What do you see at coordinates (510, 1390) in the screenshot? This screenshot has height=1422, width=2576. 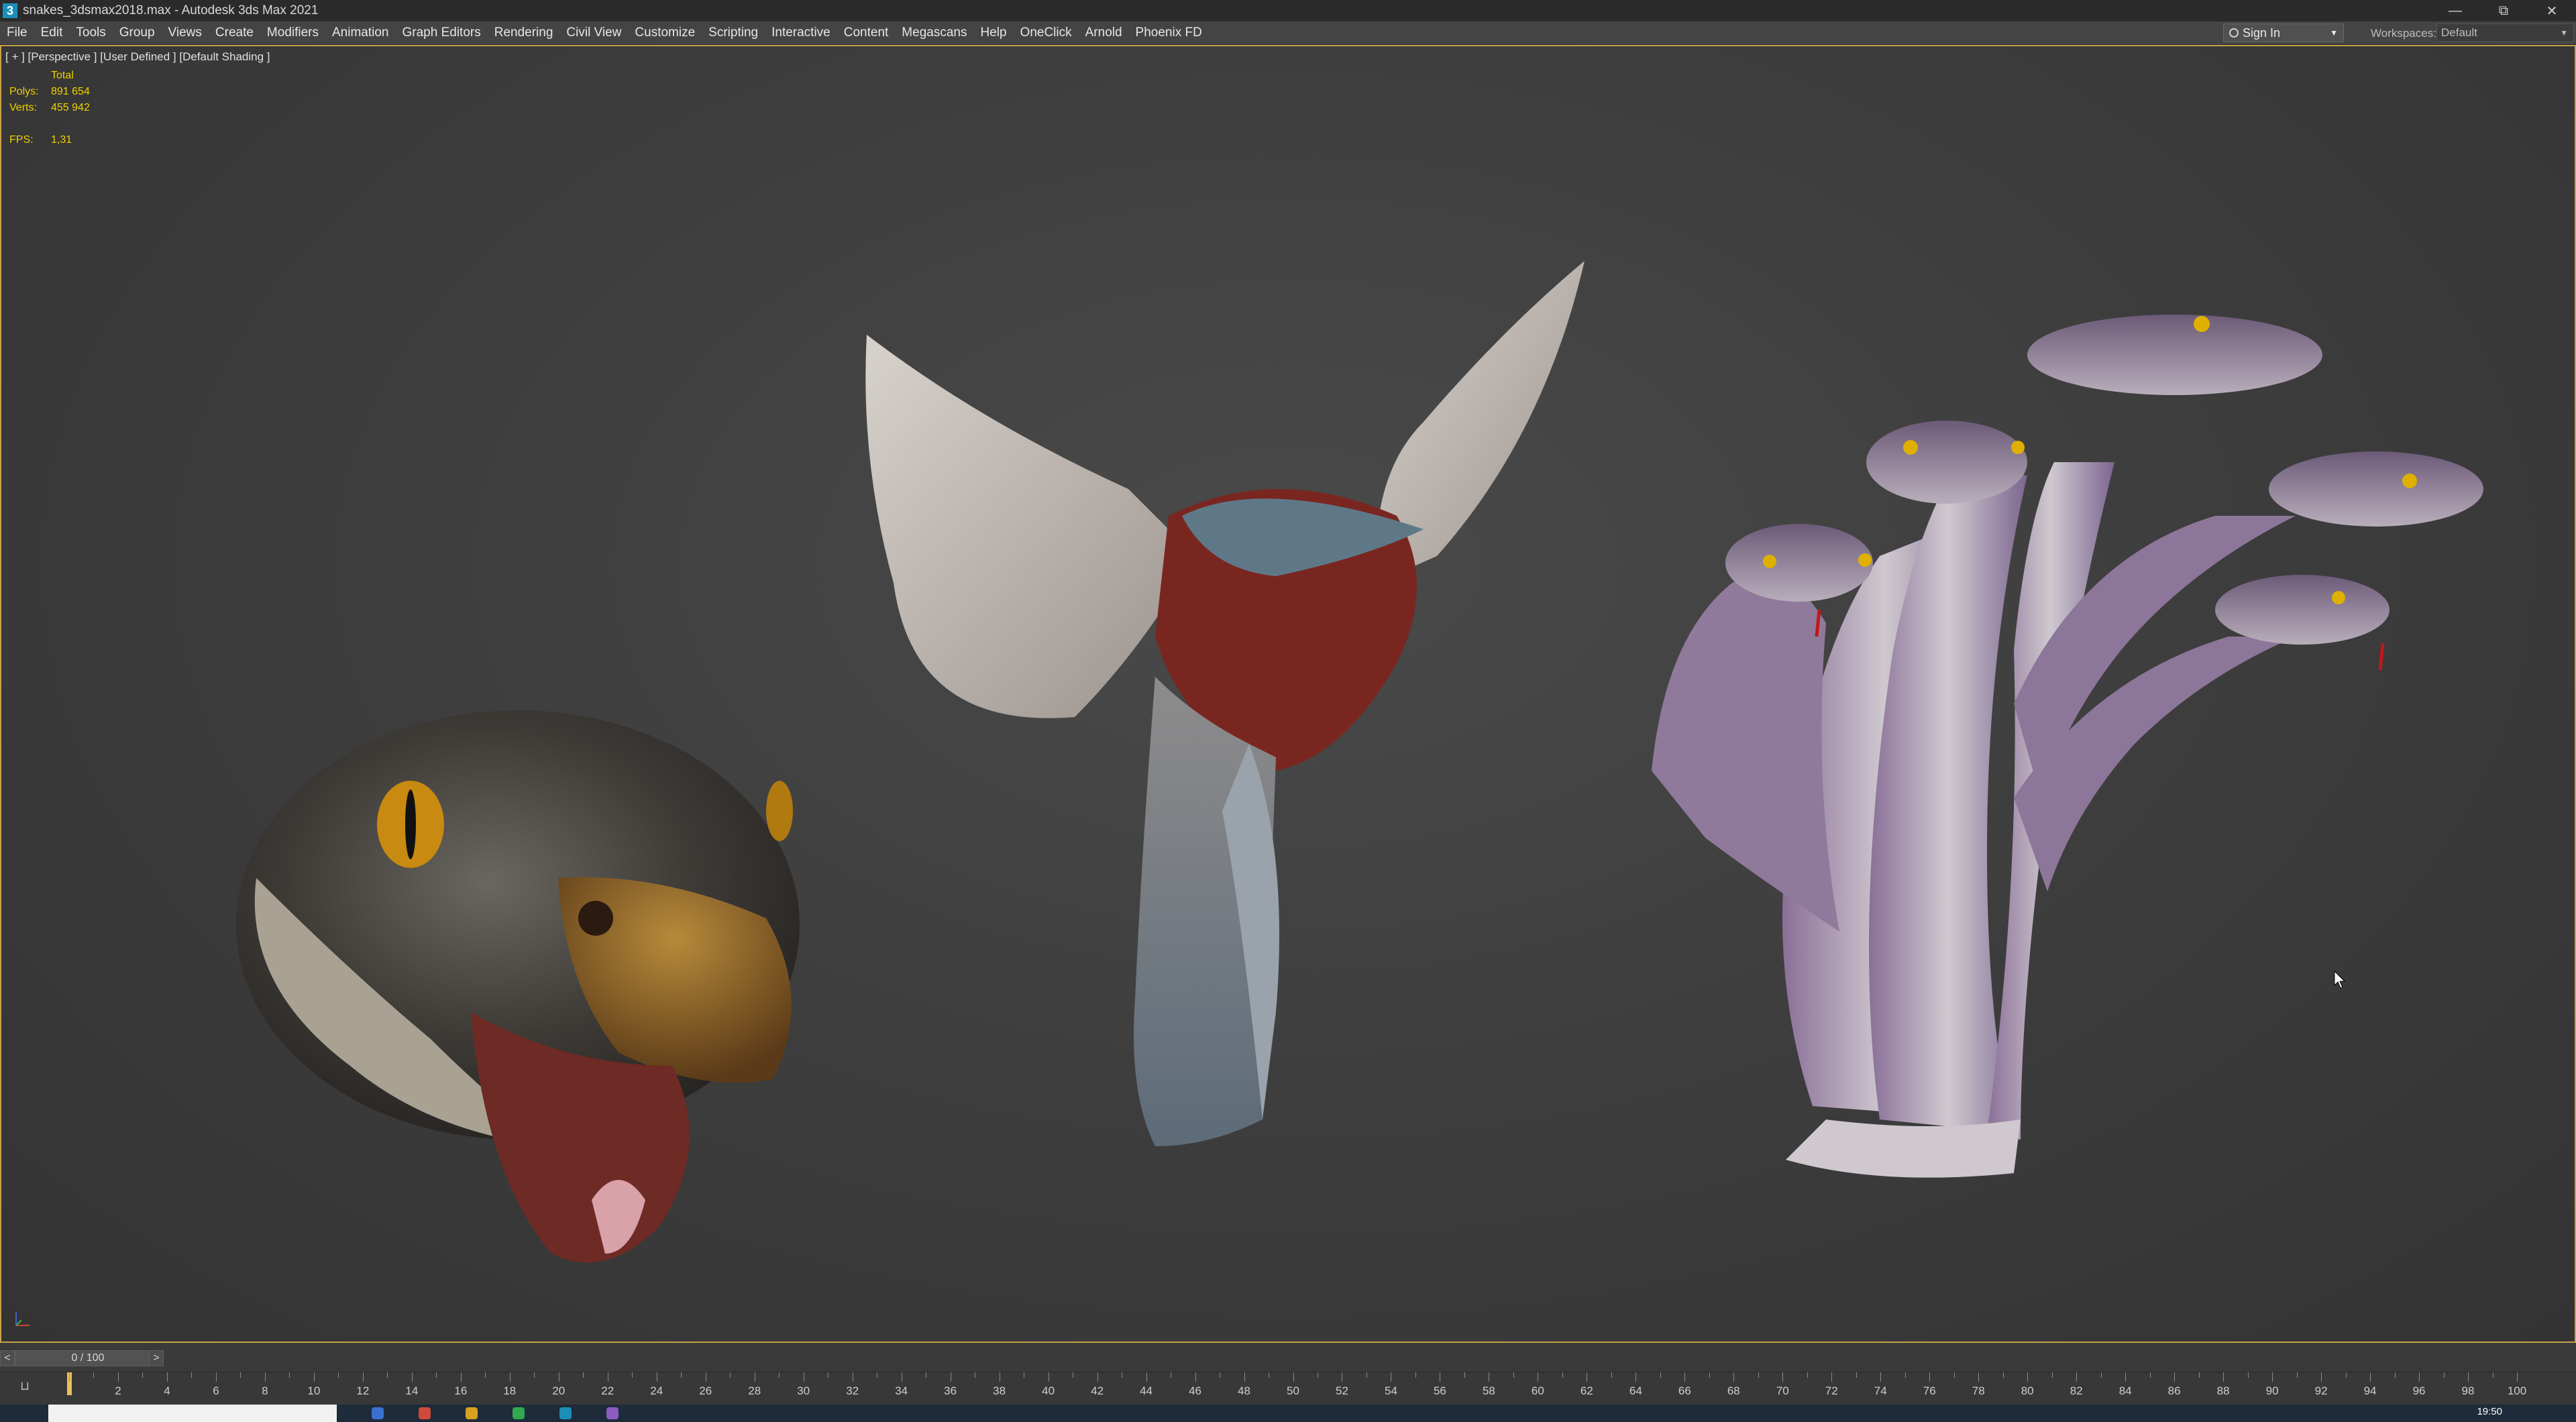 I see `trackbar-tick-label: 18` at bounding box center [510, 1390].